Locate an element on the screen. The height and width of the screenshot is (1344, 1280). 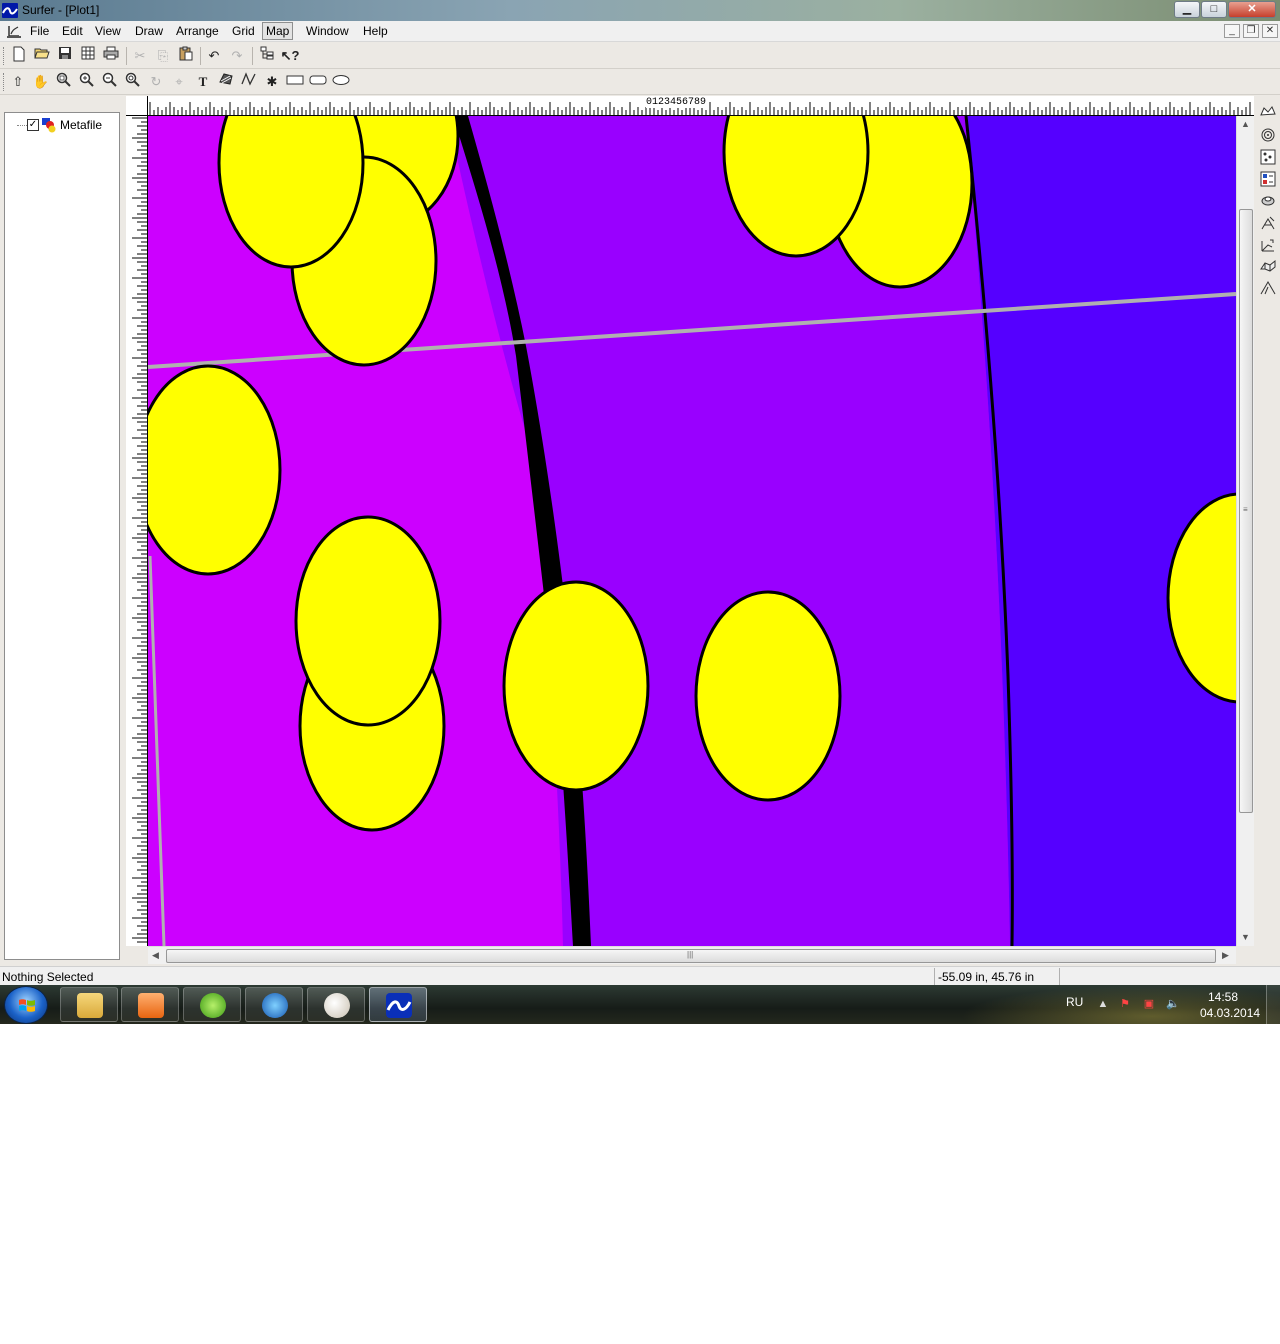
folder-icon is located at coordinates (90, 1005).